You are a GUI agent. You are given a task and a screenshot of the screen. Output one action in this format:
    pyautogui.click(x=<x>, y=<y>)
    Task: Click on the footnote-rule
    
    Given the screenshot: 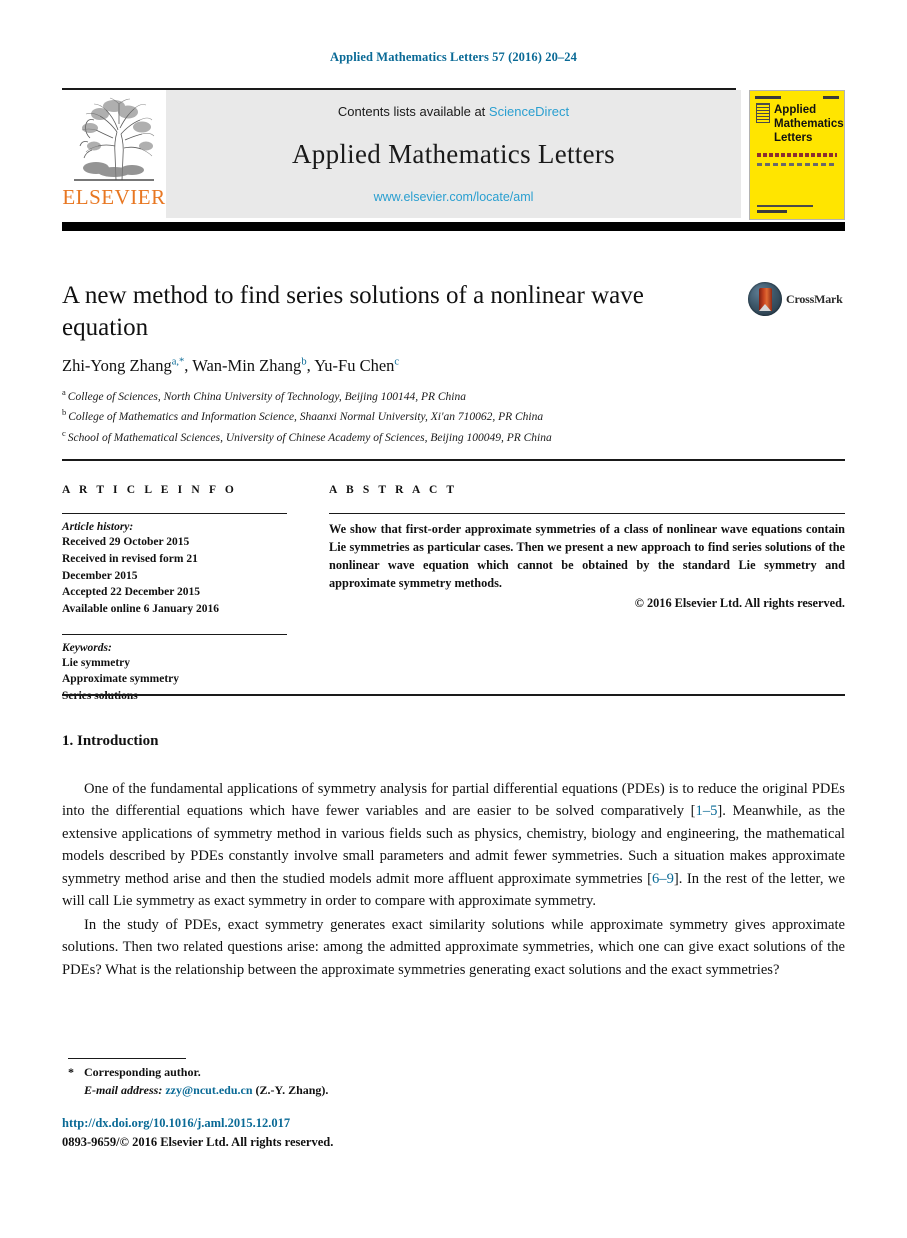 What is the action you would take?
    pyautogui.click(x=127, y=1059)
    